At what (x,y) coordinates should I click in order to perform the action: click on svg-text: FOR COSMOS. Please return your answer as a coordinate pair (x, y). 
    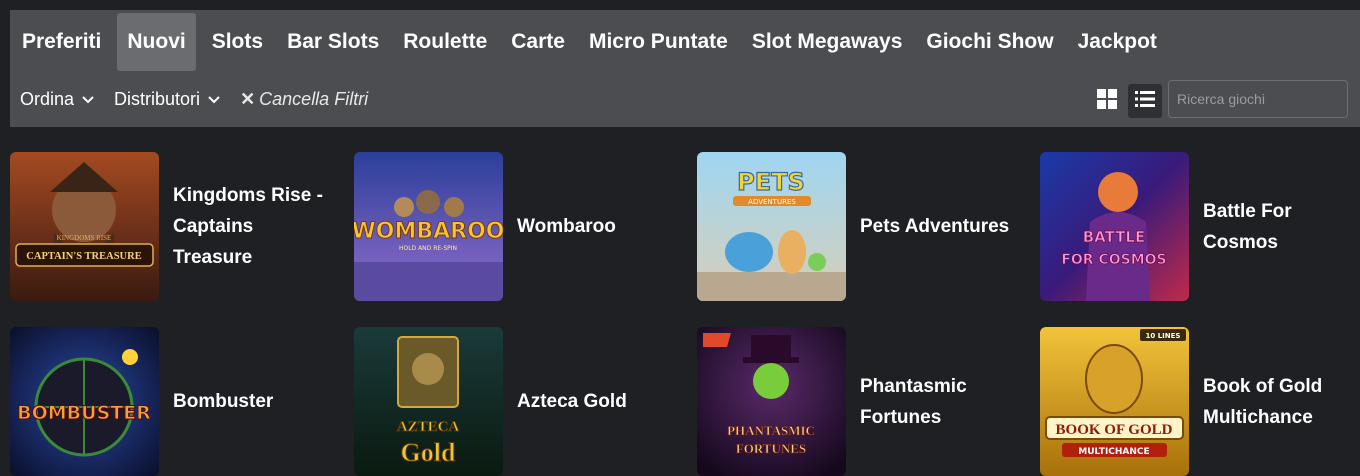
    Looking at the image, I should click on (1113, 260).